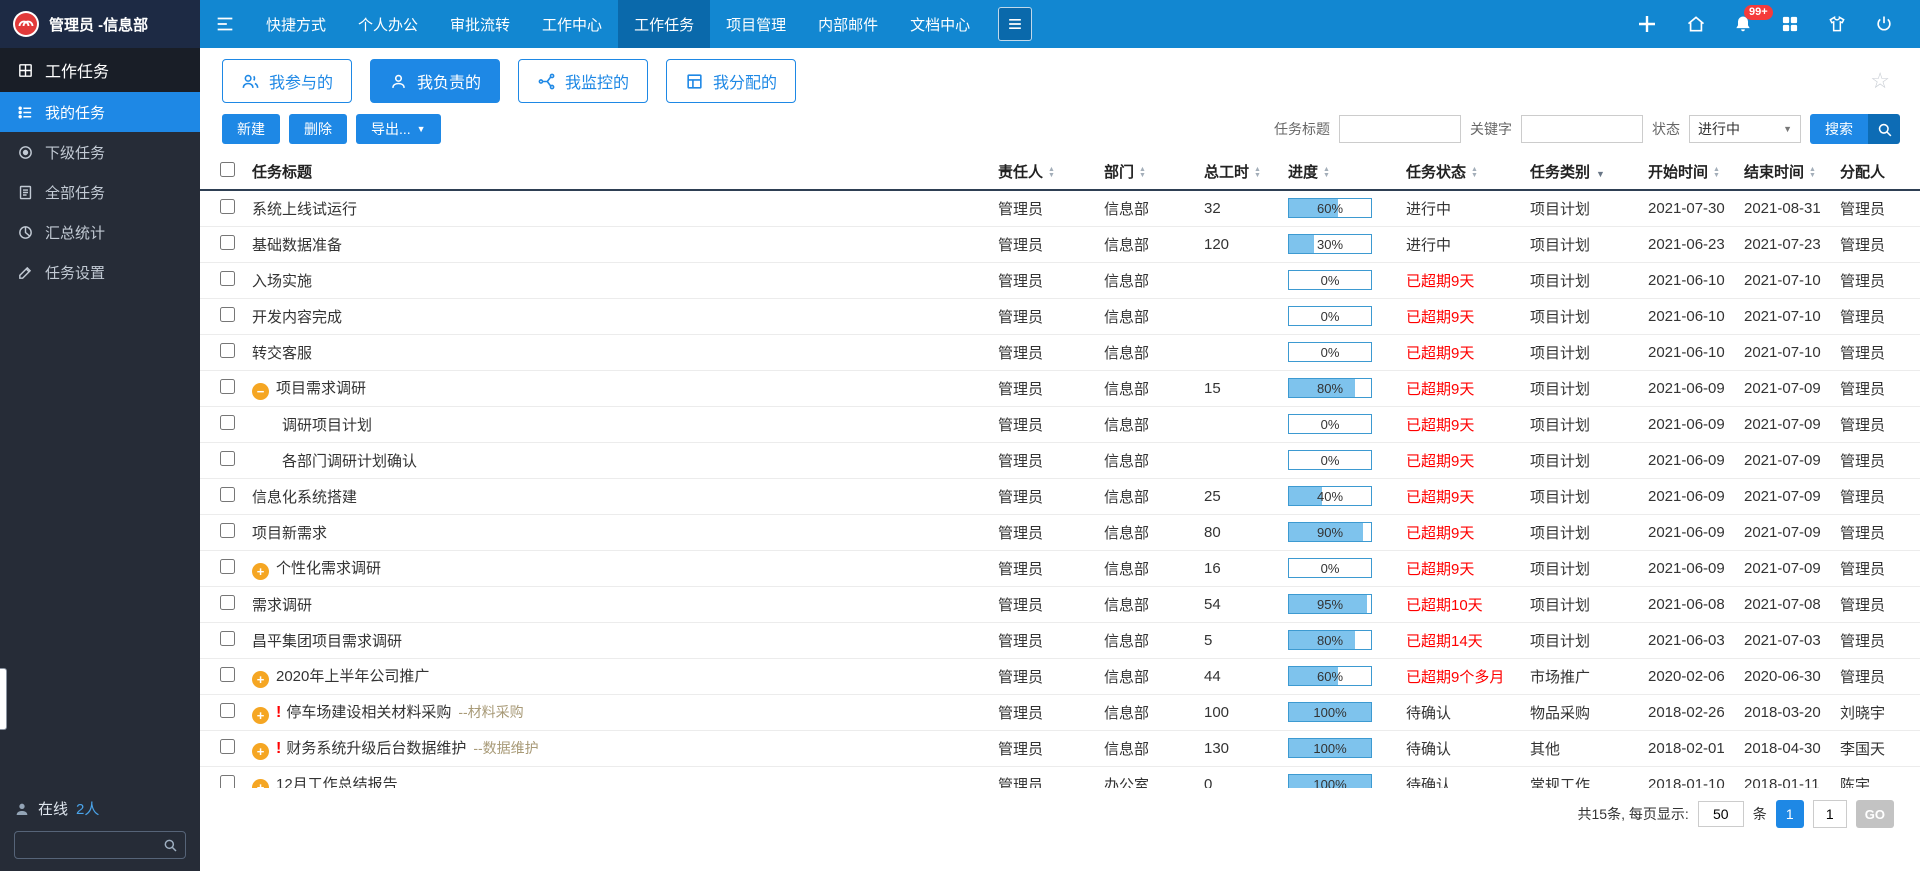  What do you see at coordinates (1692, 172) in the screenshot?
I see `column-header-开始时间: 开始时间 ▲ ▼` at bounding box center [1692, 172].